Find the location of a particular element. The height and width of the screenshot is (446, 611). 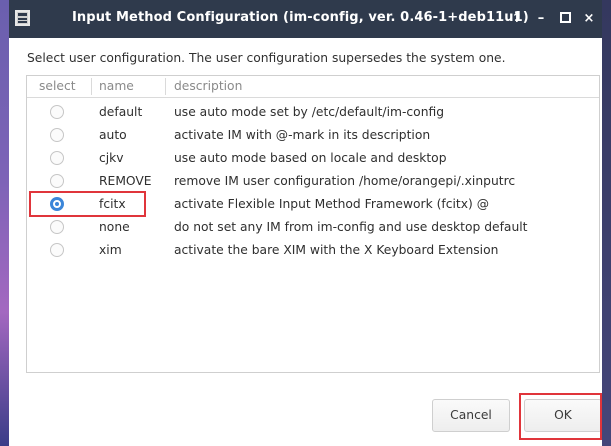

desktop-background-right is located at coordinates (606, 223).